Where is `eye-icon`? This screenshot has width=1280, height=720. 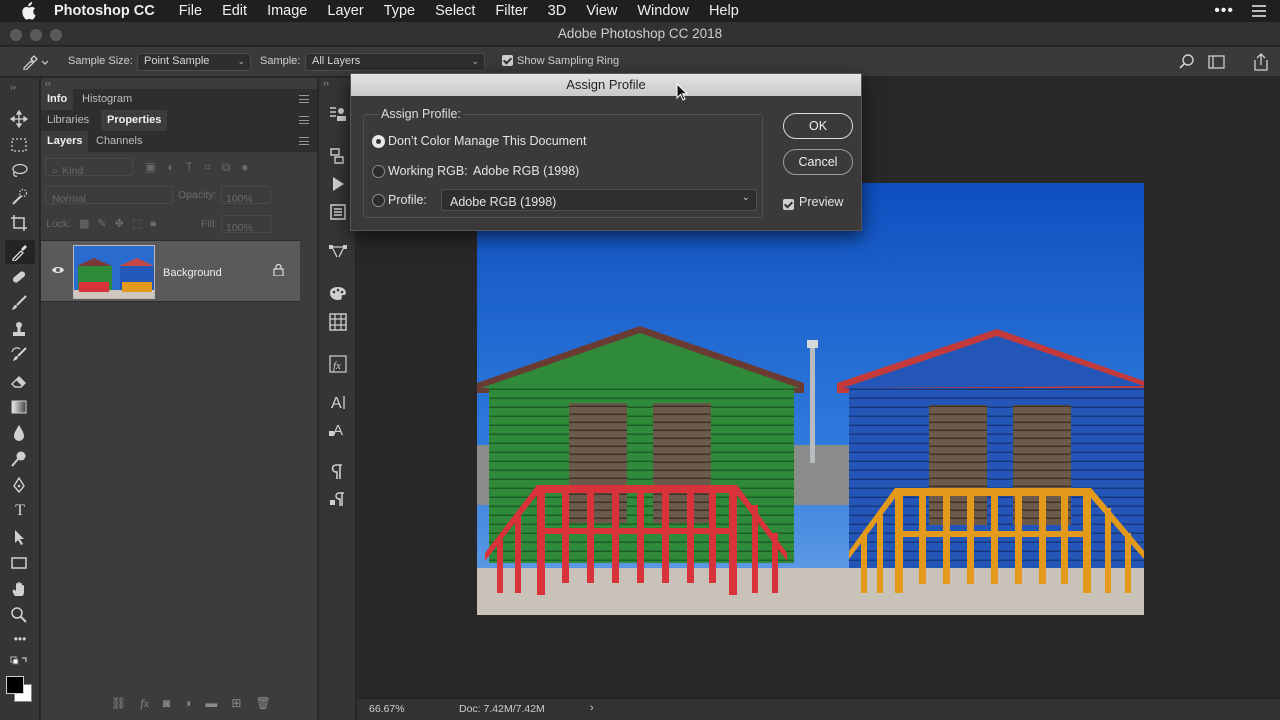 eye-icon is located at coordinates (58, 270).